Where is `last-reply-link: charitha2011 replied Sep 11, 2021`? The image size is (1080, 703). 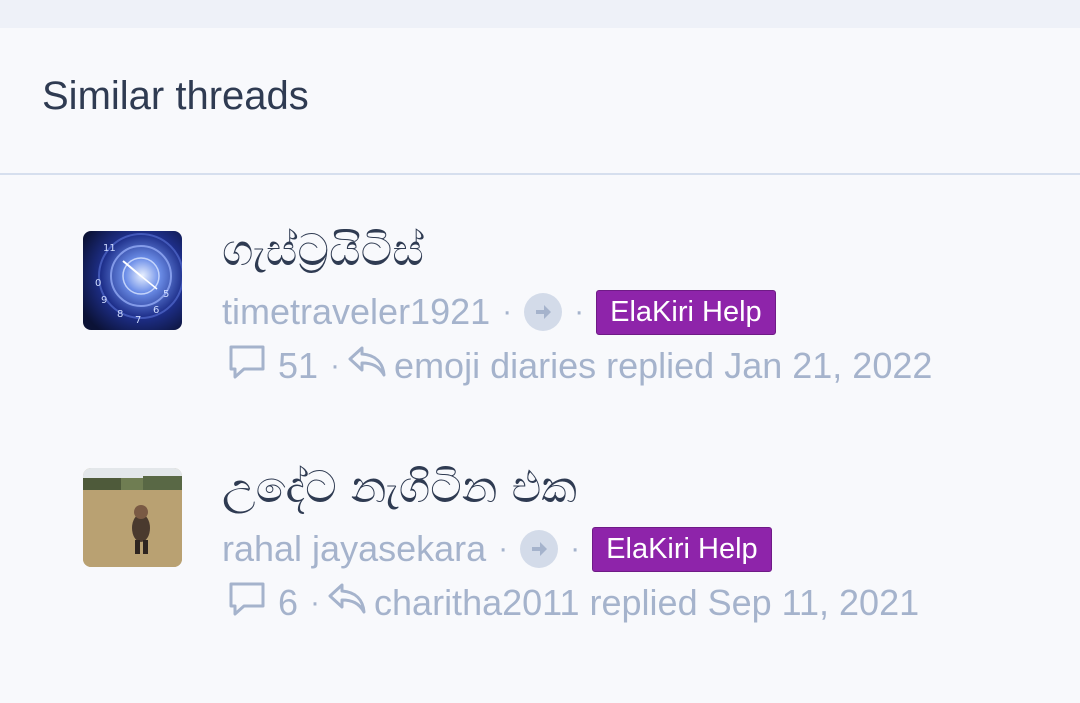 last-reply-link: charitha2011 replied Sep 11, 2021 is located at coordinates (646, 603).